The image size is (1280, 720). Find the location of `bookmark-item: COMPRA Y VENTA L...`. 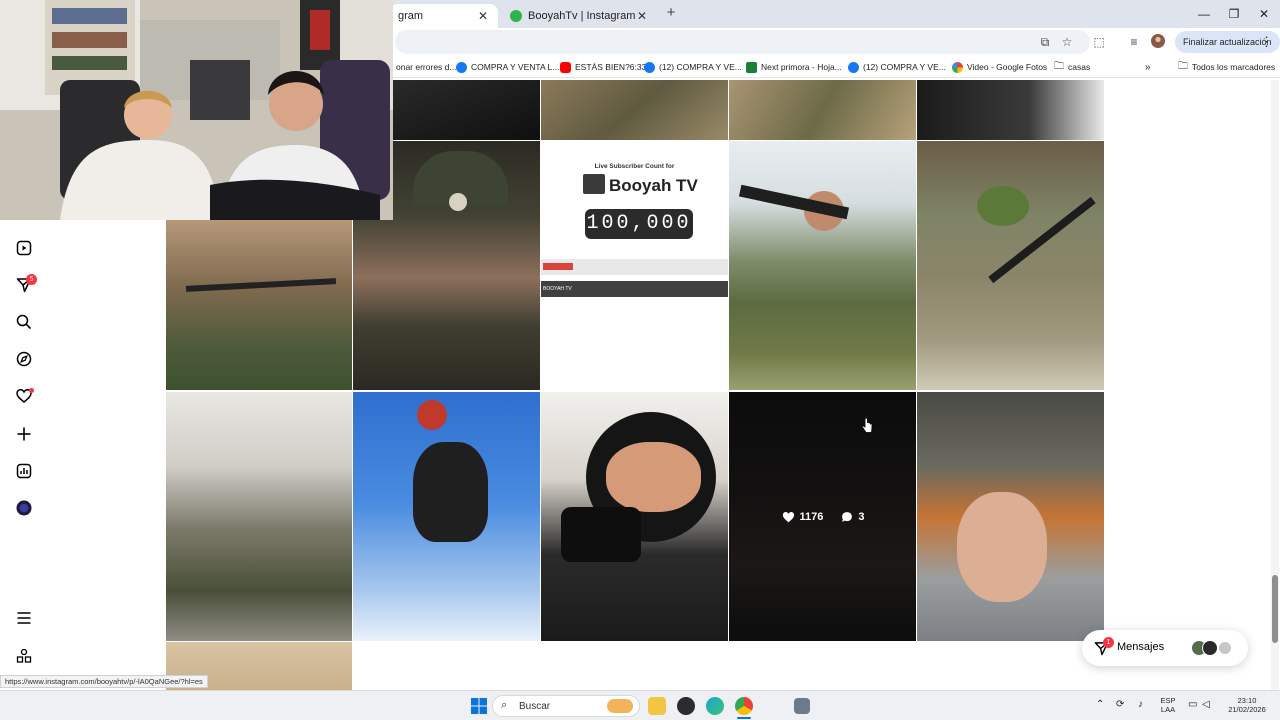

bookmark-item: COMPRA Y VENTA L... is located at coordinates (507, 67).